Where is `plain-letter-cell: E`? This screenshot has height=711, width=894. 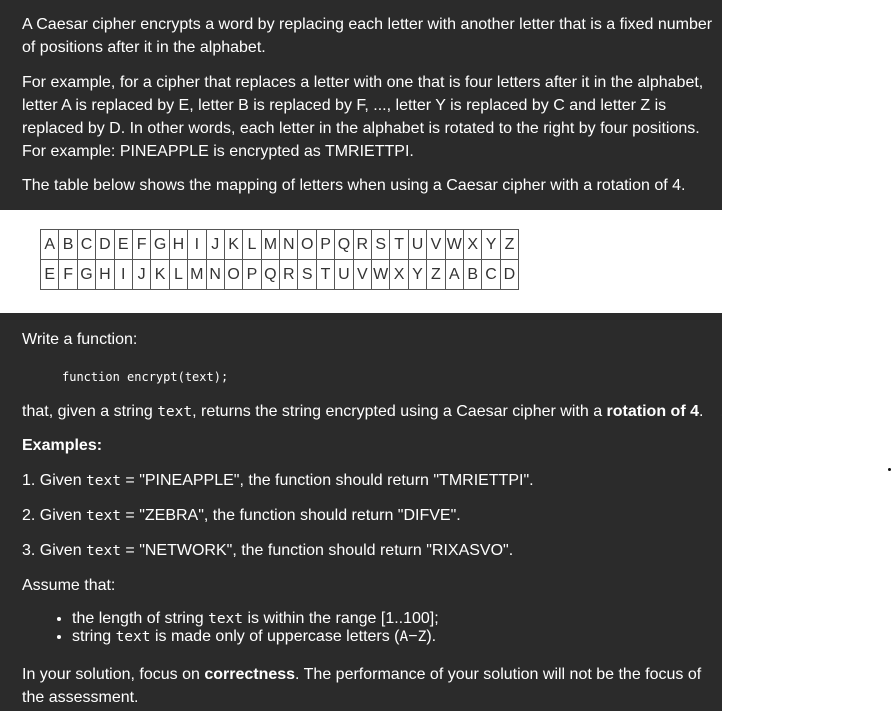
plain-letter-cell: E is located at coordinates (123, 244).